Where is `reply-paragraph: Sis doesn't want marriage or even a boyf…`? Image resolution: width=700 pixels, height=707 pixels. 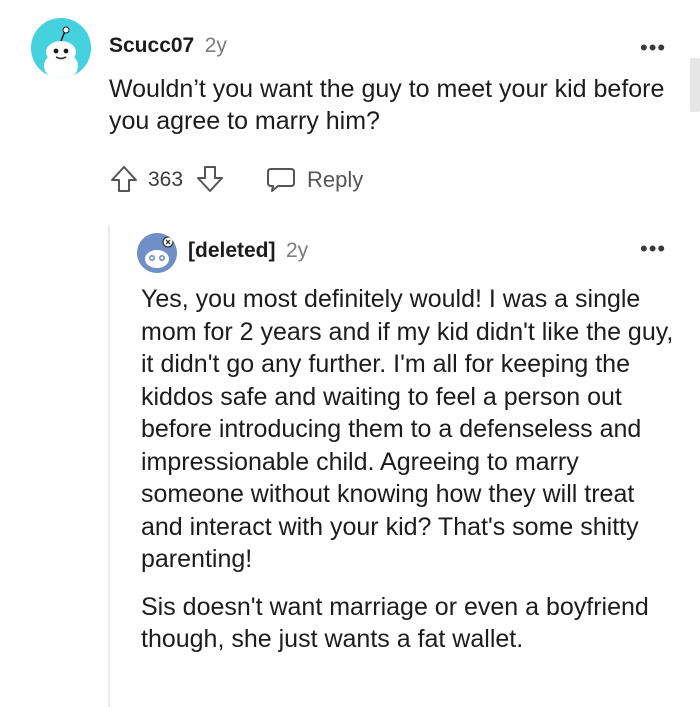
reply-paragraph: Sis doesn't want marriage or even a boyf… is located at coordinates (395, 623).